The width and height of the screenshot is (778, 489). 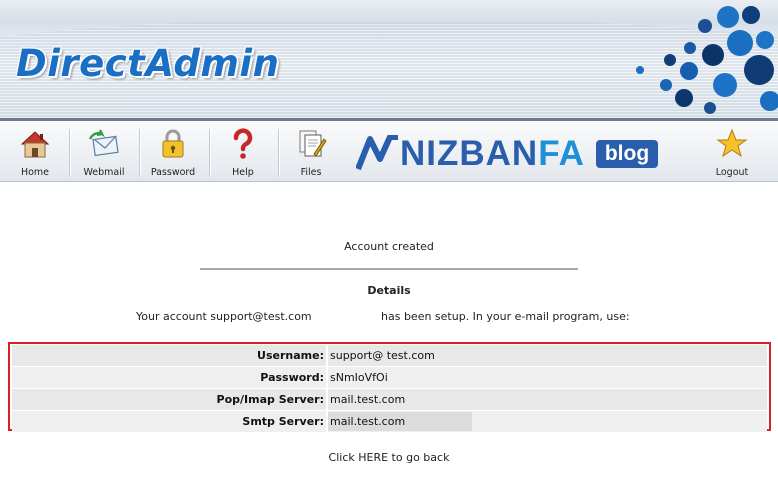 I want to click on nav-home-label: Home, so click(x=35, y=172).